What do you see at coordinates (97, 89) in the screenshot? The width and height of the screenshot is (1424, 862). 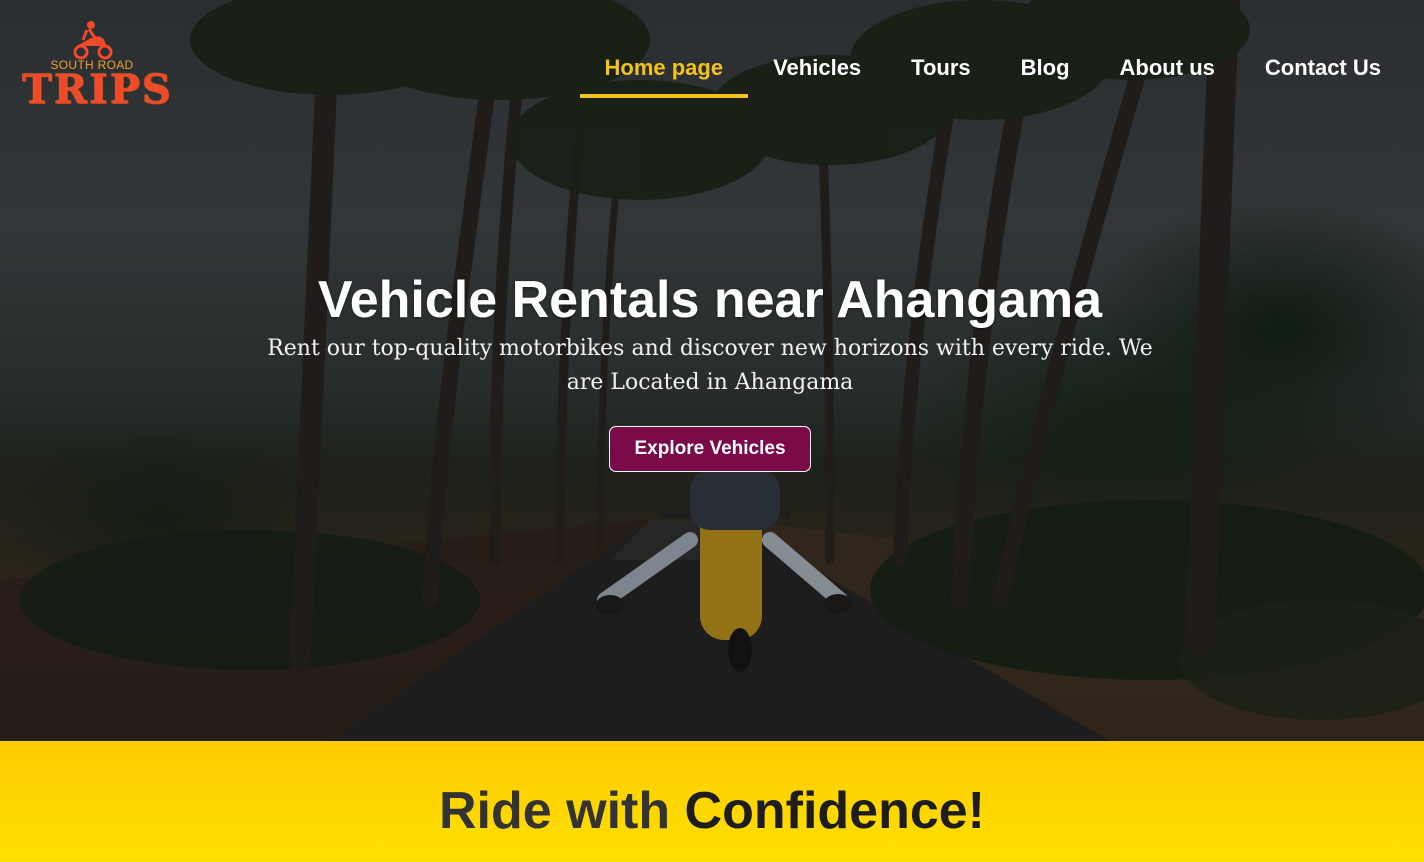 I see `logo-wordmark: TRIPS` at bounding box center [97, 89].